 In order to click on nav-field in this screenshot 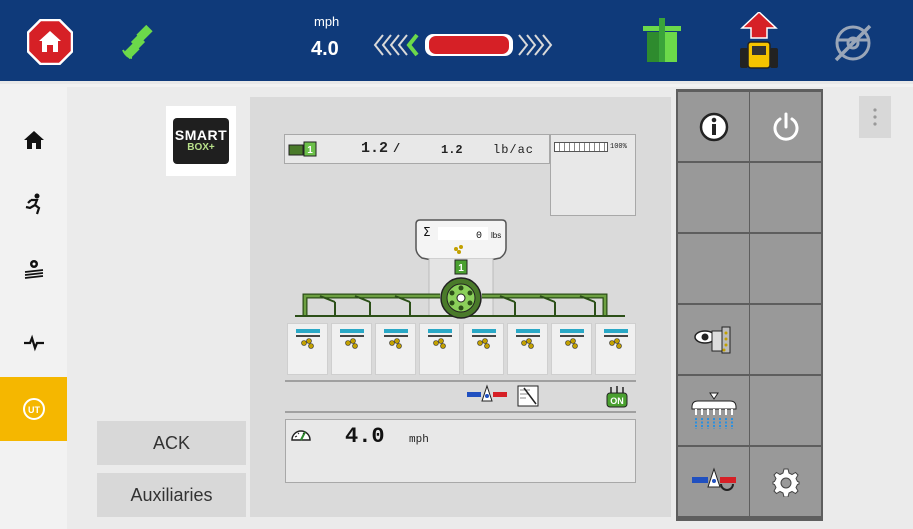, I will do `click(33, 268)`.